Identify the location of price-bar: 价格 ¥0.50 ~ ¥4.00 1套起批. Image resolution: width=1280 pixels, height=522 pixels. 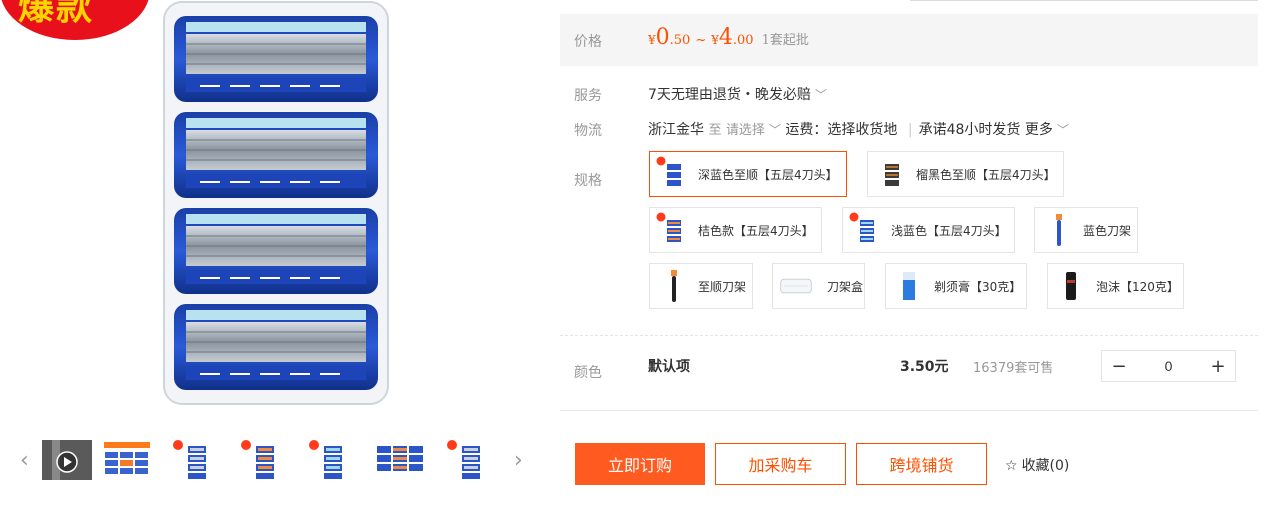
(909, 40).